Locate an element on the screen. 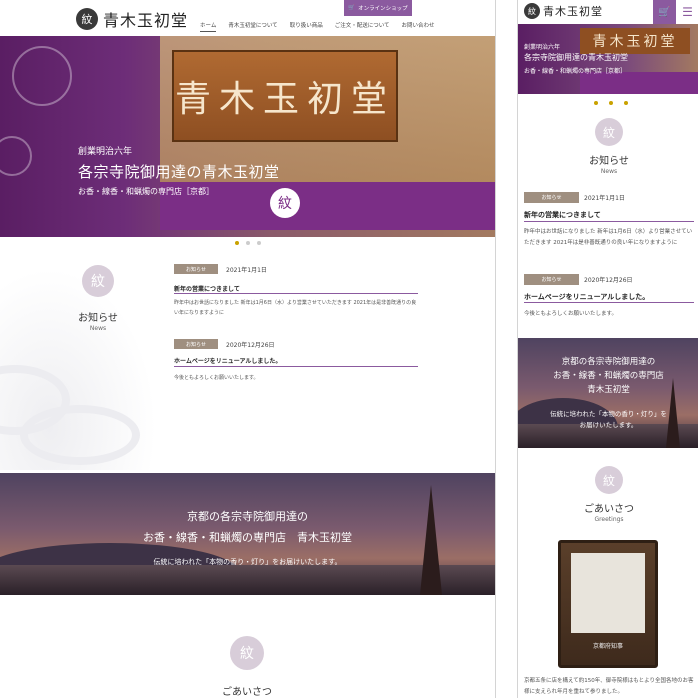 The width and height of the screenshot is (698, 698). menu-button: ☰ is located at coordinates (687, 12).